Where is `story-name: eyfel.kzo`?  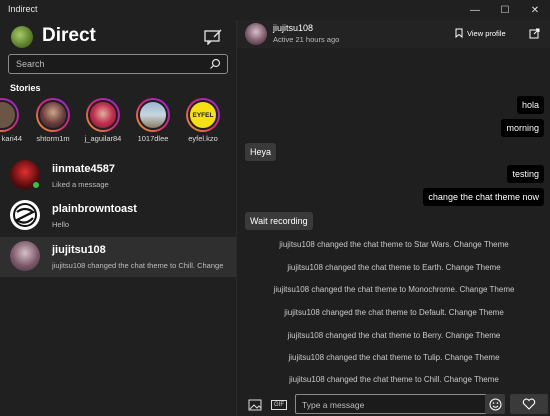 story-name: eyfel.kzo is located at coordinates (203, 138).